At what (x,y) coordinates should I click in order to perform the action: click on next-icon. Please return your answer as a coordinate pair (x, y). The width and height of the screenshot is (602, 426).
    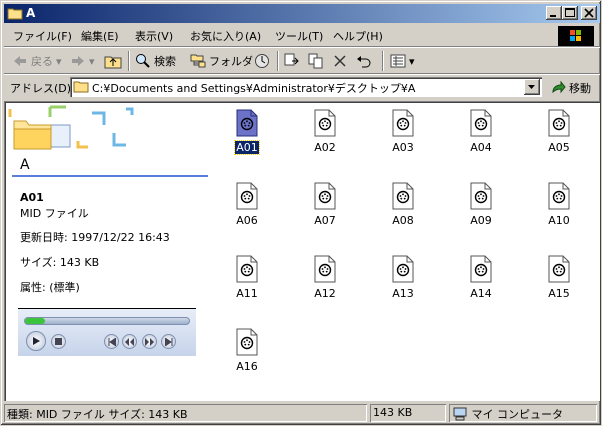
    Looking at the image, I should click on (168, 341).